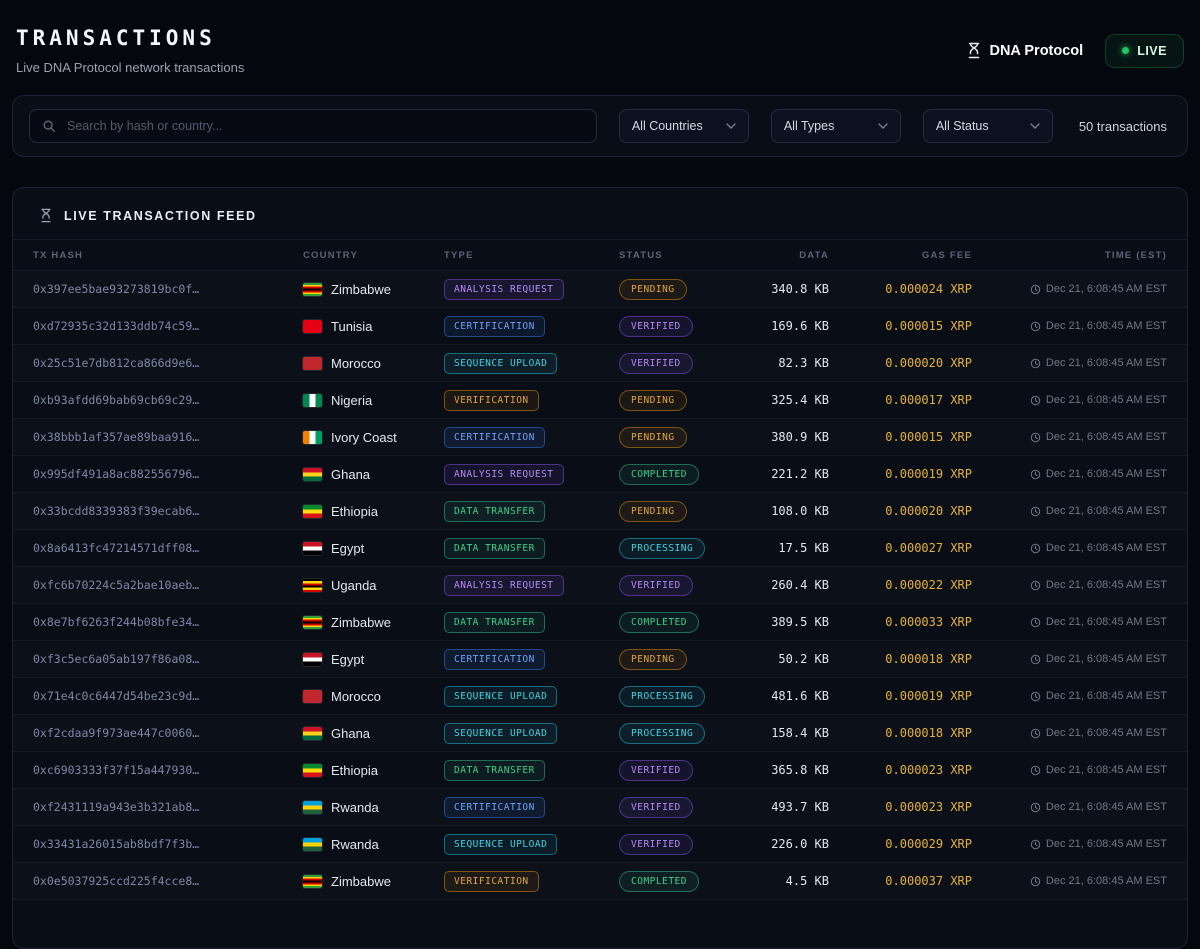  I want to click on data-size: 221.2 KB, so click(800, 474).